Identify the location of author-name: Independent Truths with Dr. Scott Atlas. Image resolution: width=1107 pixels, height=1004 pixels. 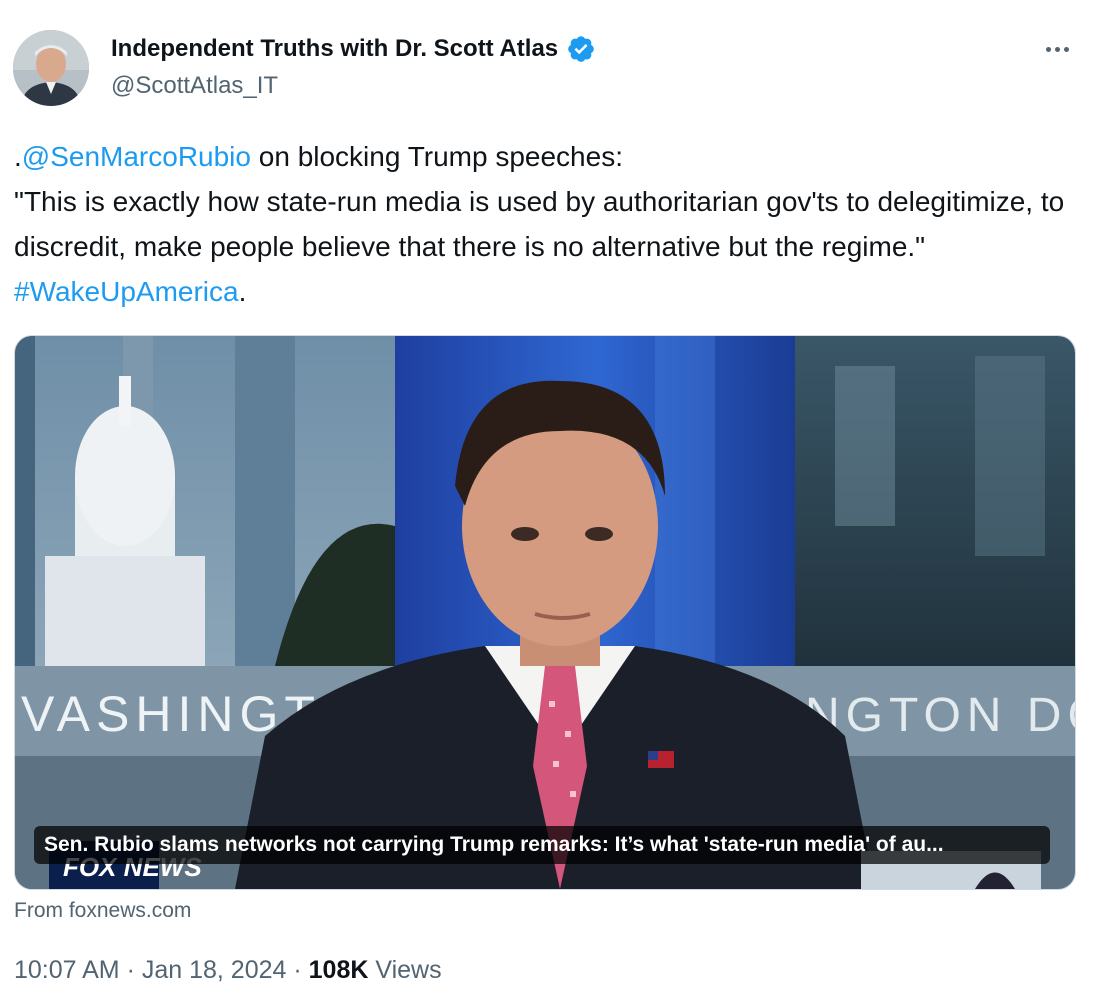
(353, 49).